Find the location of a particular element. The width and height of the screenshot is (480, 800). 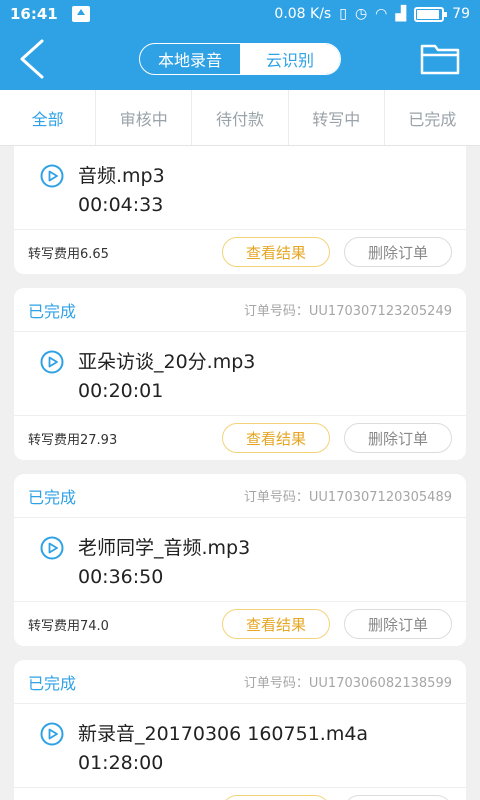

back-button is located at coordinates (33, 59).